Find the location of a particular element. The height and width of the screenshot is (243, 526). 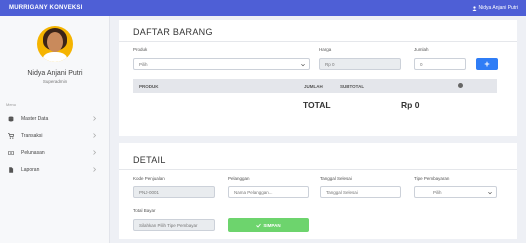

total-bayar-label: Total Bayar is located at coordinates (144, 210).